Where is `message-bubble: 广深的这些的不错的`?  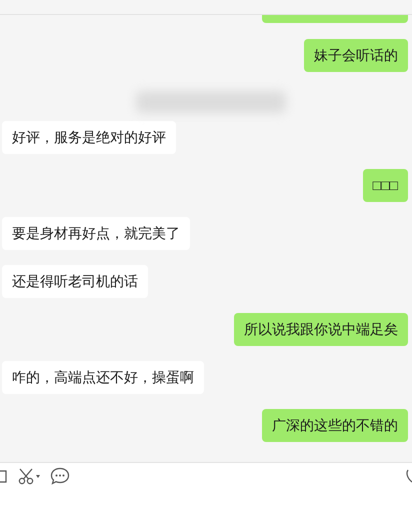 message-bubble: 广深的这些的不错的 is located at coordinates (335, 425).